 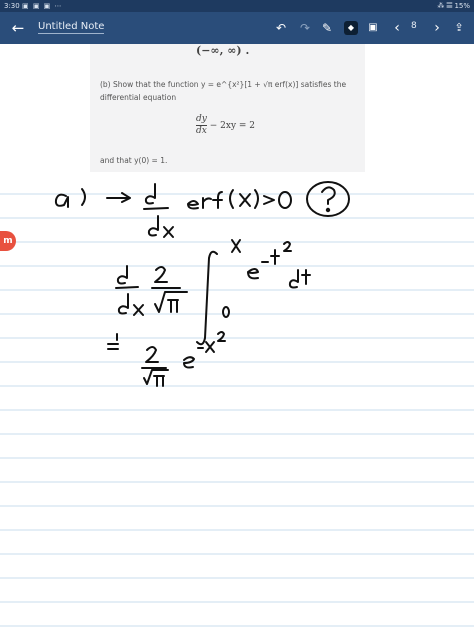 What do you see at coordinates (226, 312) in the screenshot?
I see `ink-lower-limit` at bounding box center [226, 312].